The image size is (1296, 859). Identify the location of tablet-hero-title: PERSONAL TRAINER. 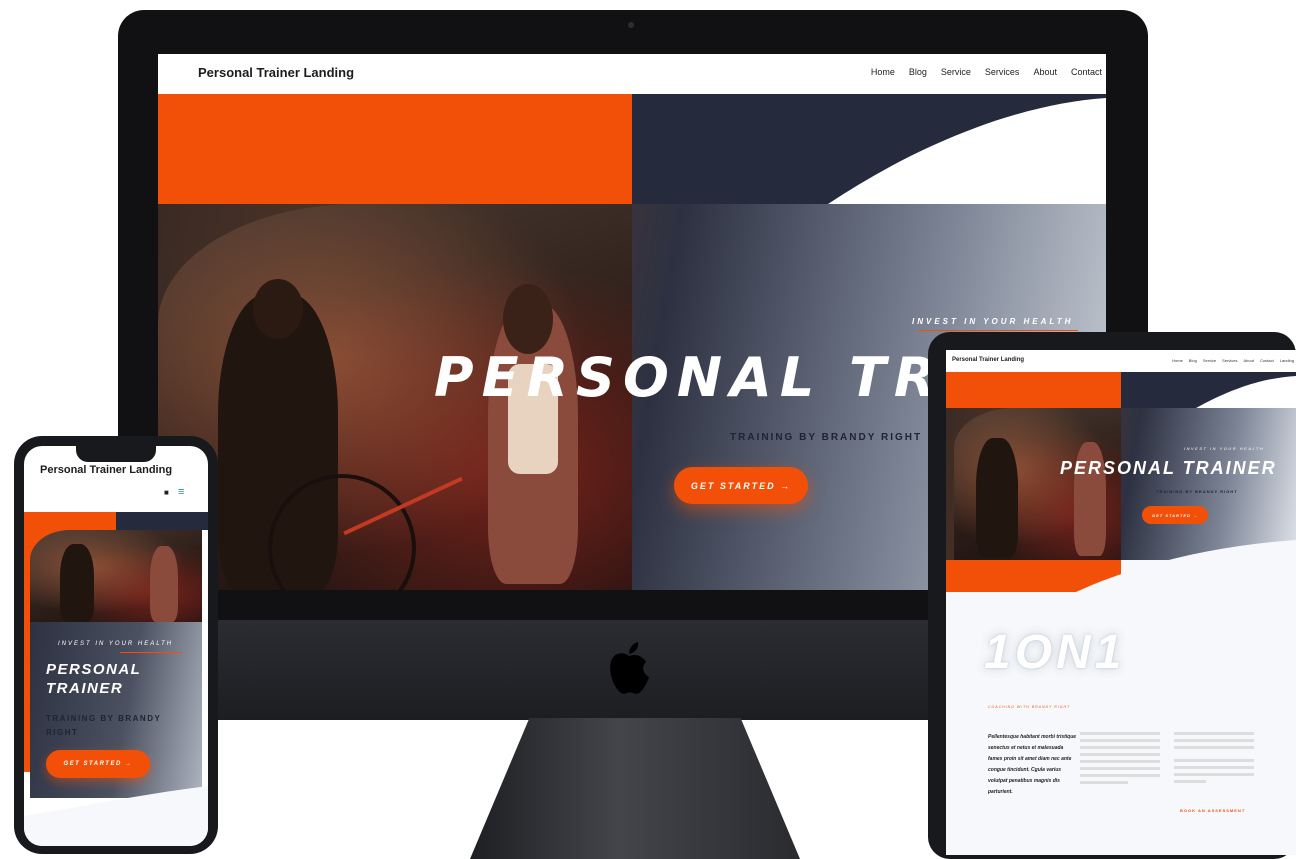
(1168, 468).